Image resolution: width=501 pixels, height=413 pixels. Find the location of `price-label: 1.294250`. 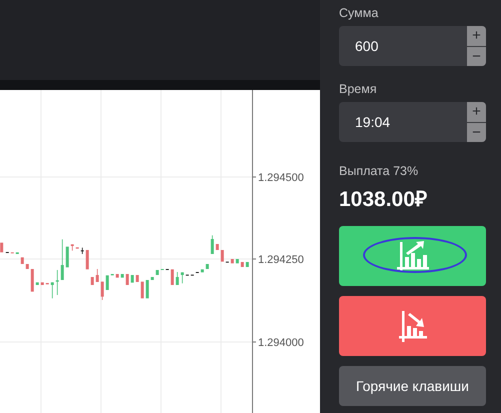

price-label: 1.294250 is located at coordinates (281, 260).